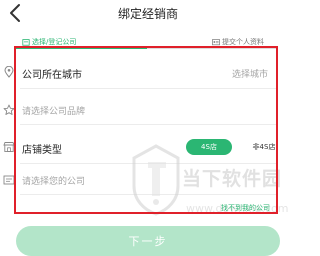 The width and height of the screenshot is (320, 256). I want to click on watermark-brand-cn: 当下软件园, so click(232, 179).